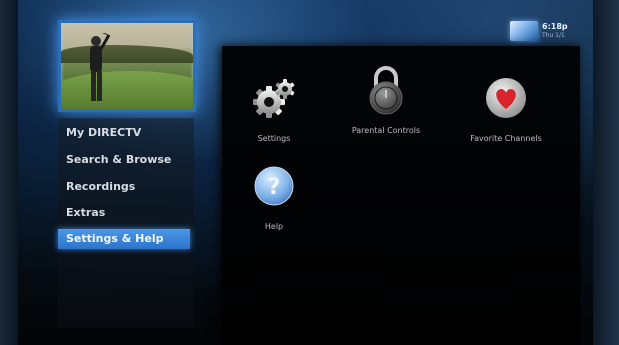 Image resolution: width=619 pixels, height=345 pixels. What do you see at coordinates (506, 138) in the screenshot?
I see `tile-favorite-channels-label: Favorite Channels` at bounding box center [506, 138].